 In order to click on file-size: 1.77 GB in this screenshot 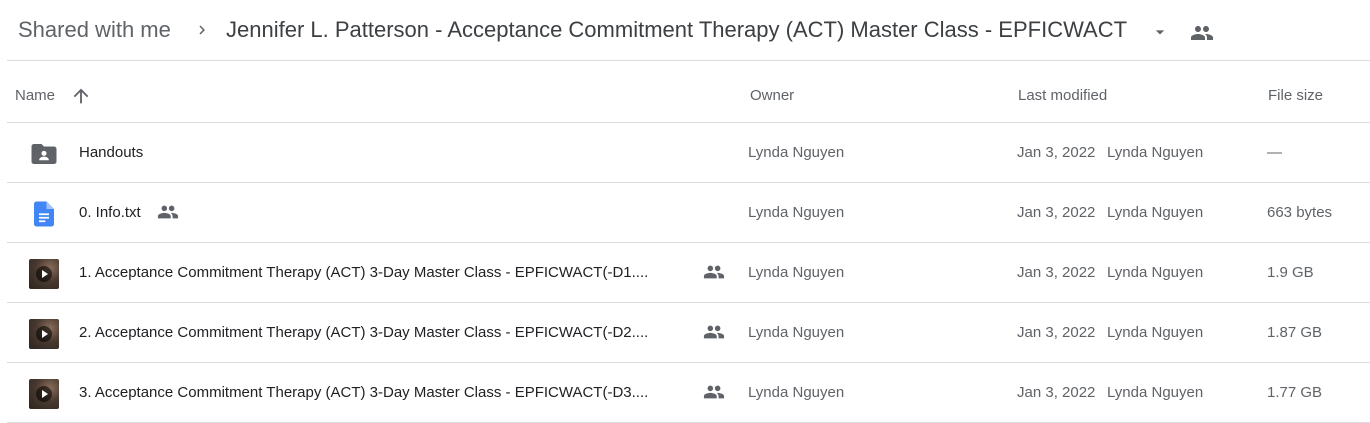, I will do `click(1295, 392)`.